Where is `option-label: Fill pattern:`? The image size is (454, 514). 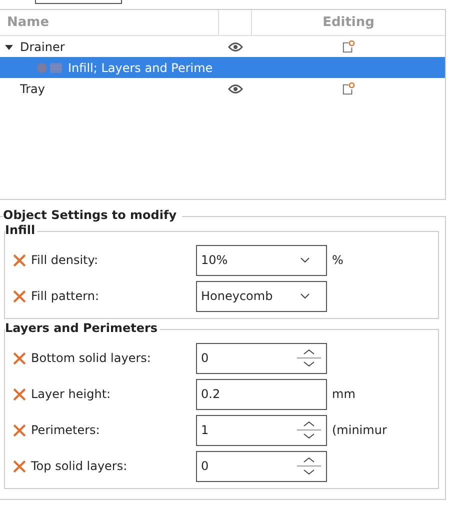 option-label: Fill pattern: is located at coordinates (65, 296).